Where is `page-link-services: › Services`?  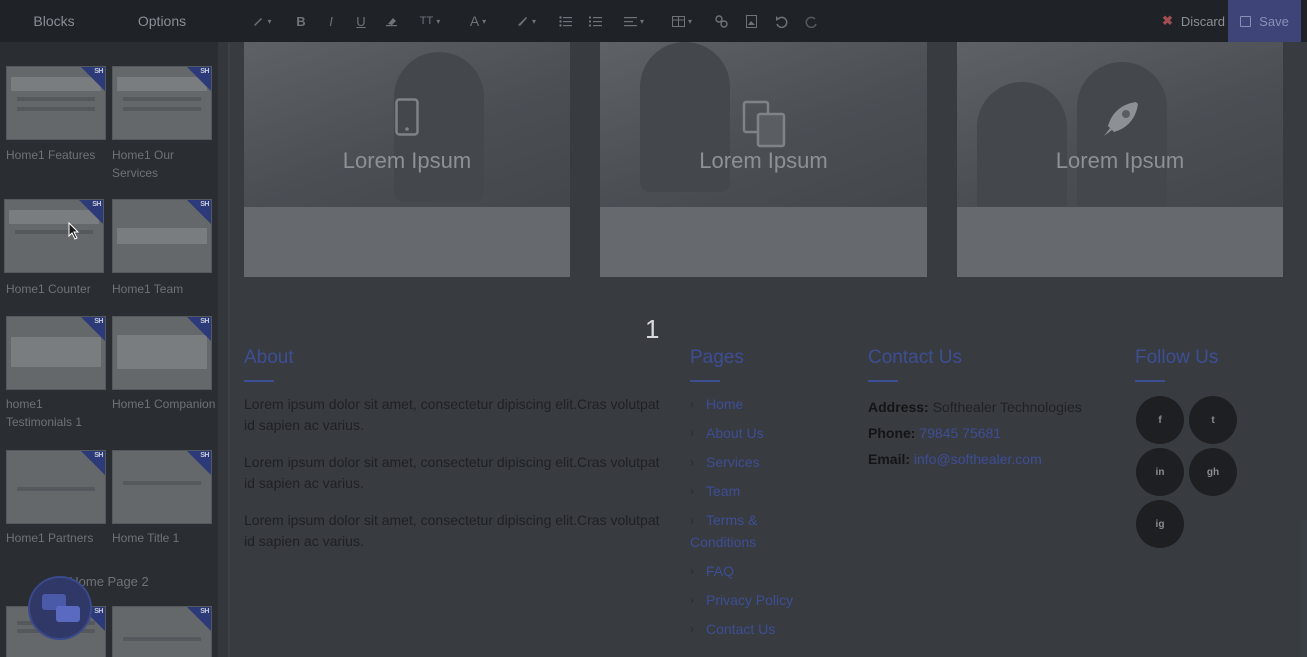 page-link-services: › Services is located at coordinates (760, 462).